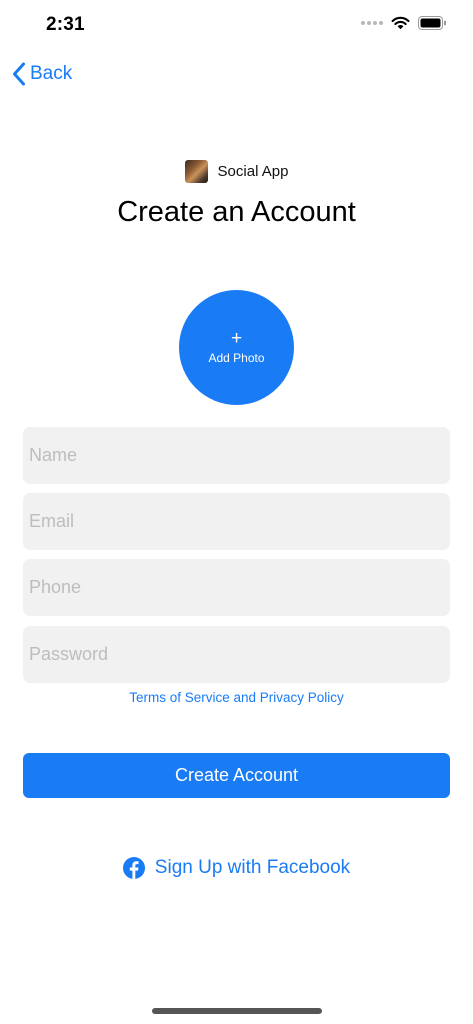 This screenshot has height=1024, width=473. Describe the element at coordinates (252, 867) in the screenshot. I see `facebook-signup-label: Sign Up with Facebook` at that location.